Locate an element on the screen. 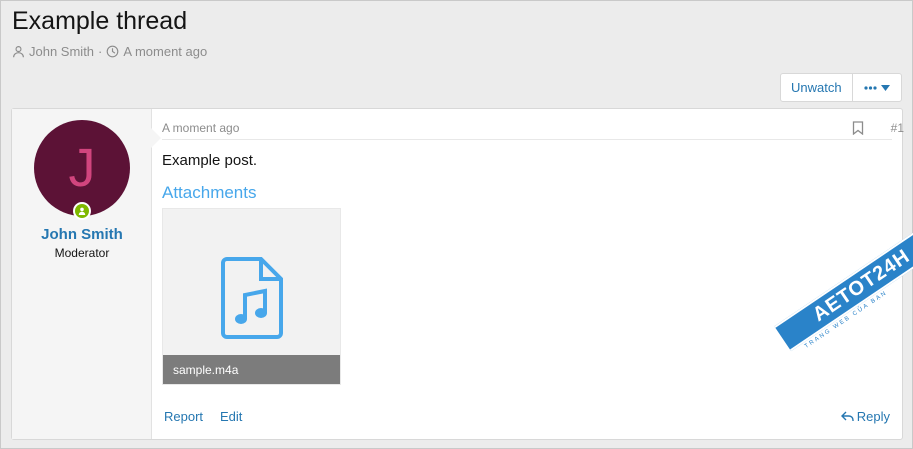 The width and height of the screenshot is (913, 449). chevron-down-icon is located at coordinates (885, 87).